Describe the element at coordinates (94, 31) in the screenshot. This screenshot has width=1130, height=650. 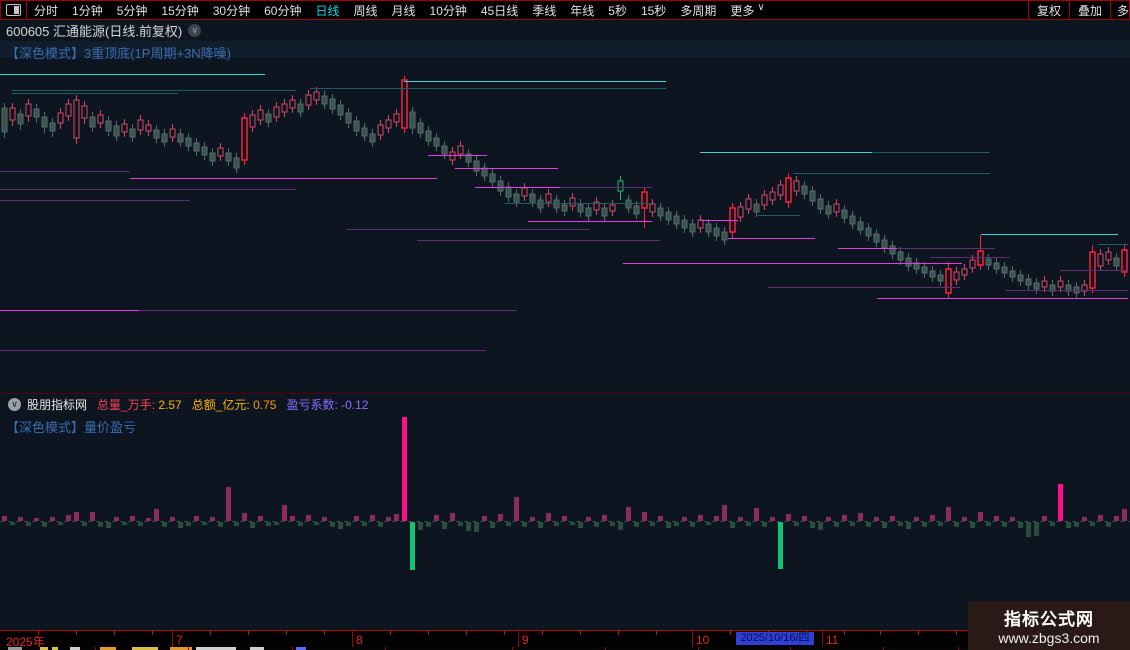
I see `stock-title: 600605 汇通能源(日线.前复权)` at that location.